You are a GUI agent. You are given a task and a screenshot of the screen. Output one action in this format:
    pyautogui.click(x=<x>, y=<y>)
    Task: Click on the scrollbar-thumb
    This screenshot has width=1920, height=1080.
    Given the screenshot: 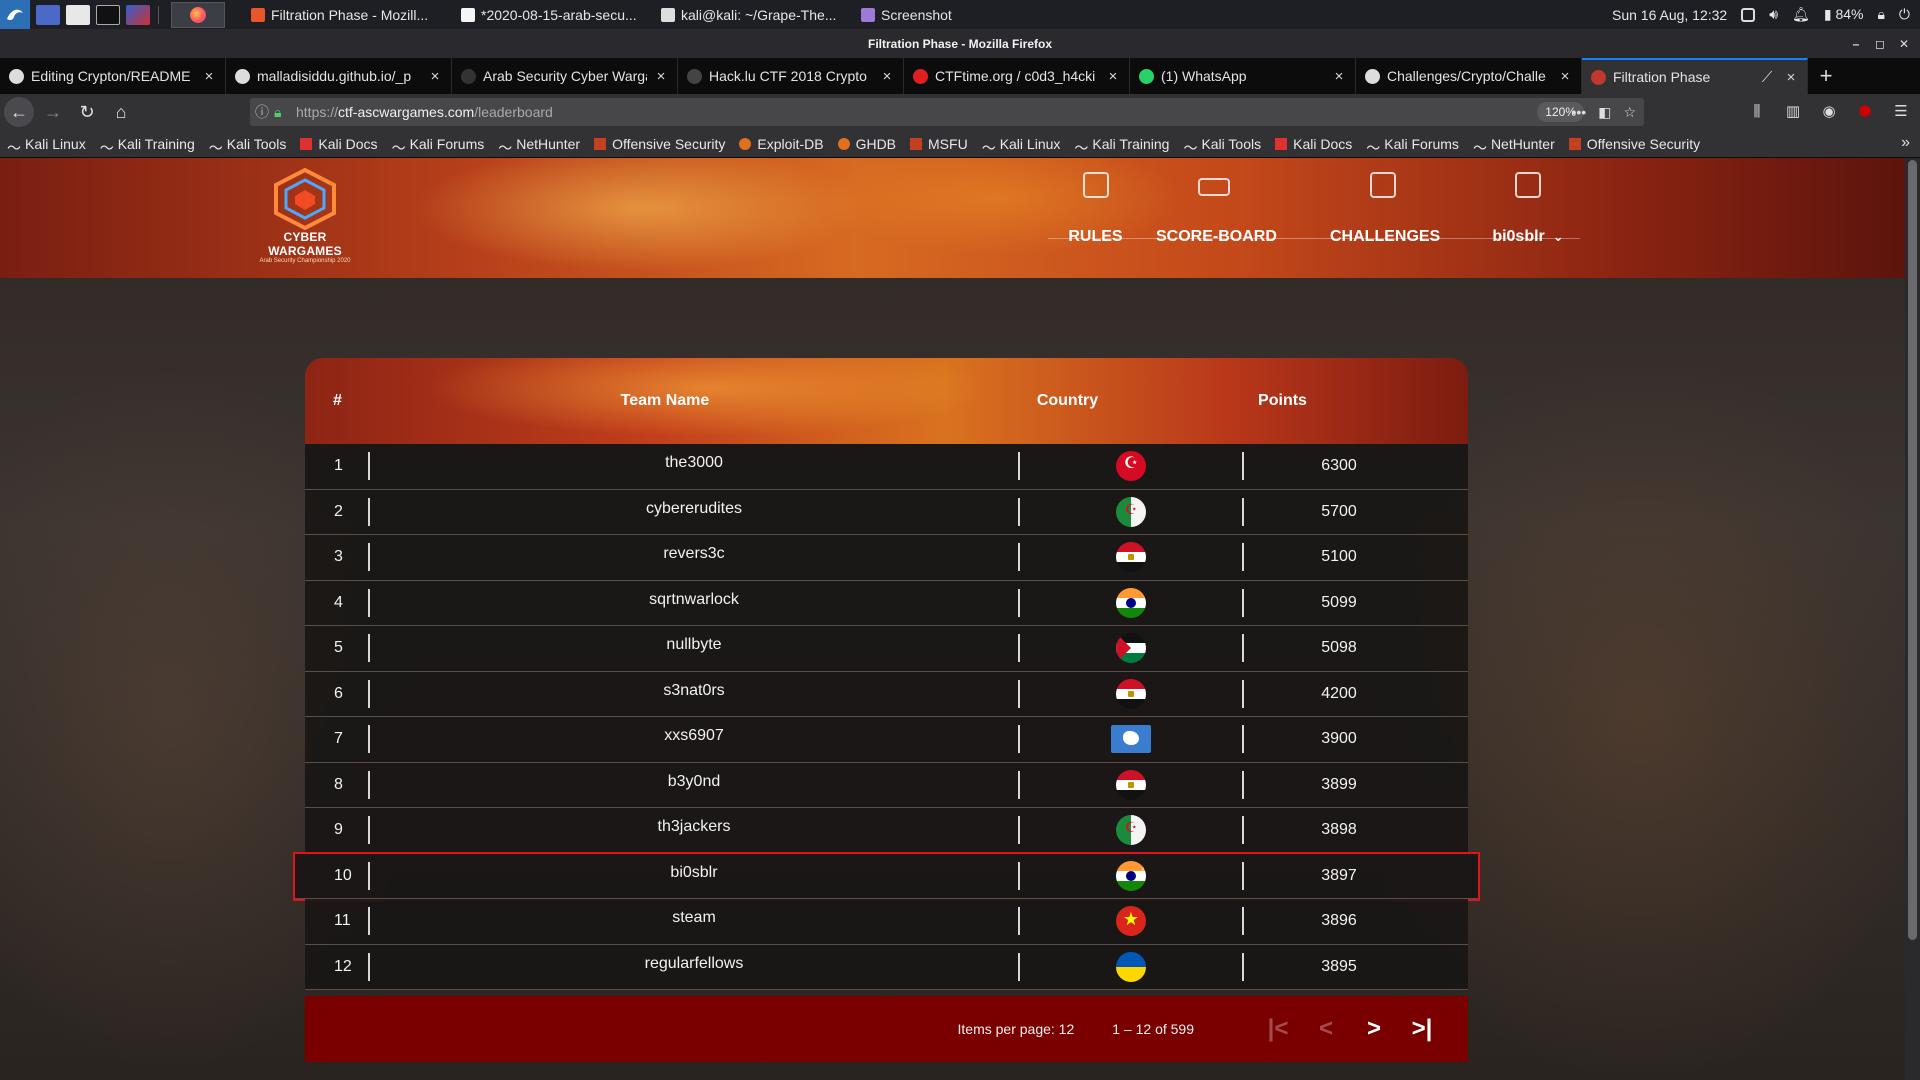 What is the action you would take?
    pyautogui.click(x=1912, y=550)
    